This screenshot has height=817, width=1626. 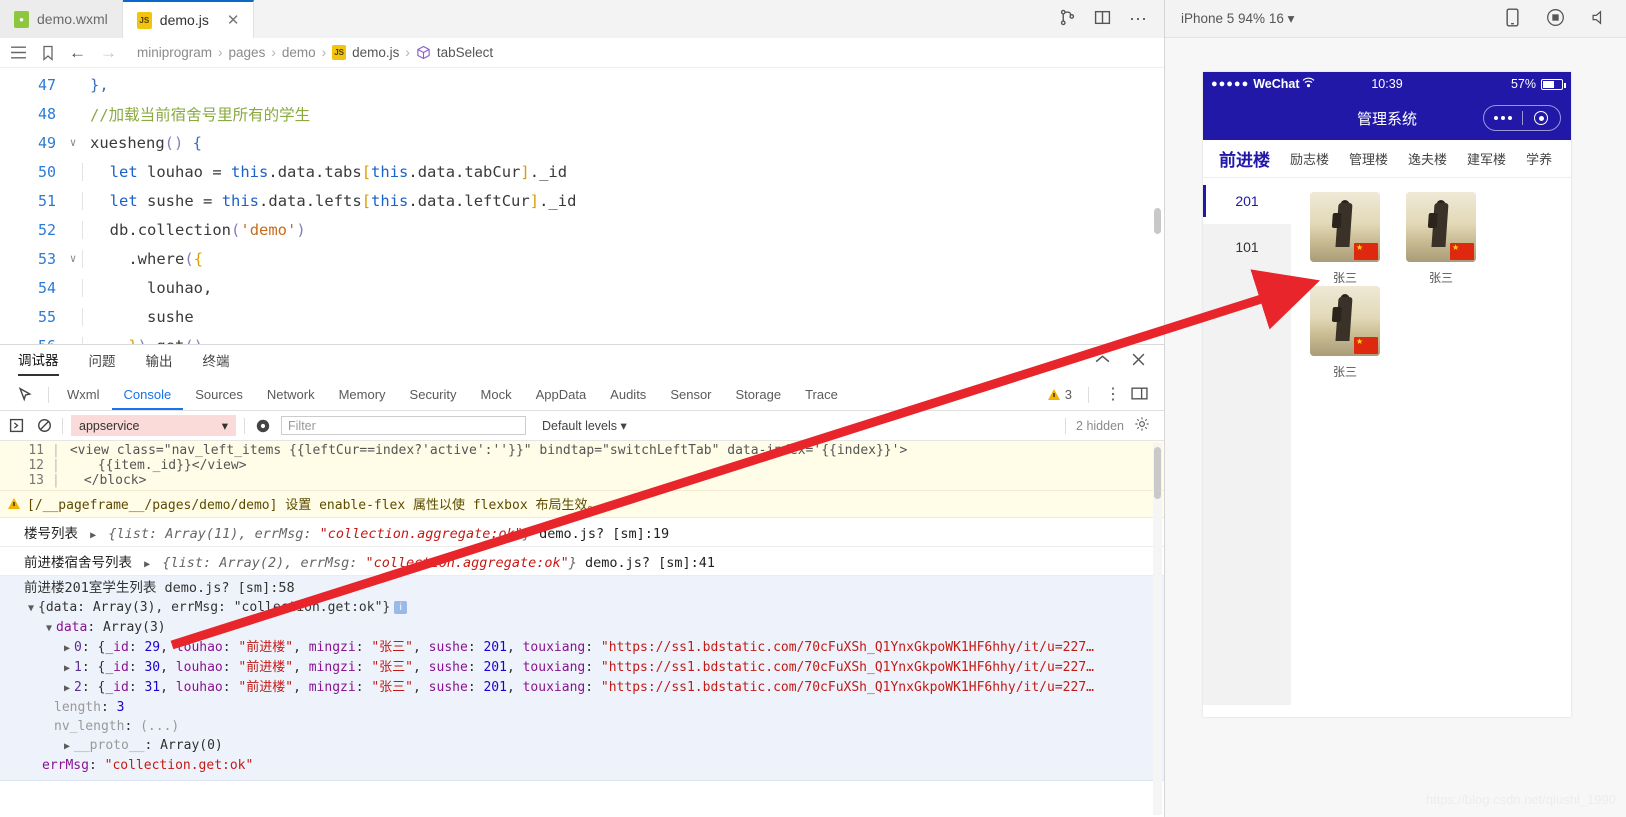 I want to click on info-badge-icon: i, so click(x=401, y=607).